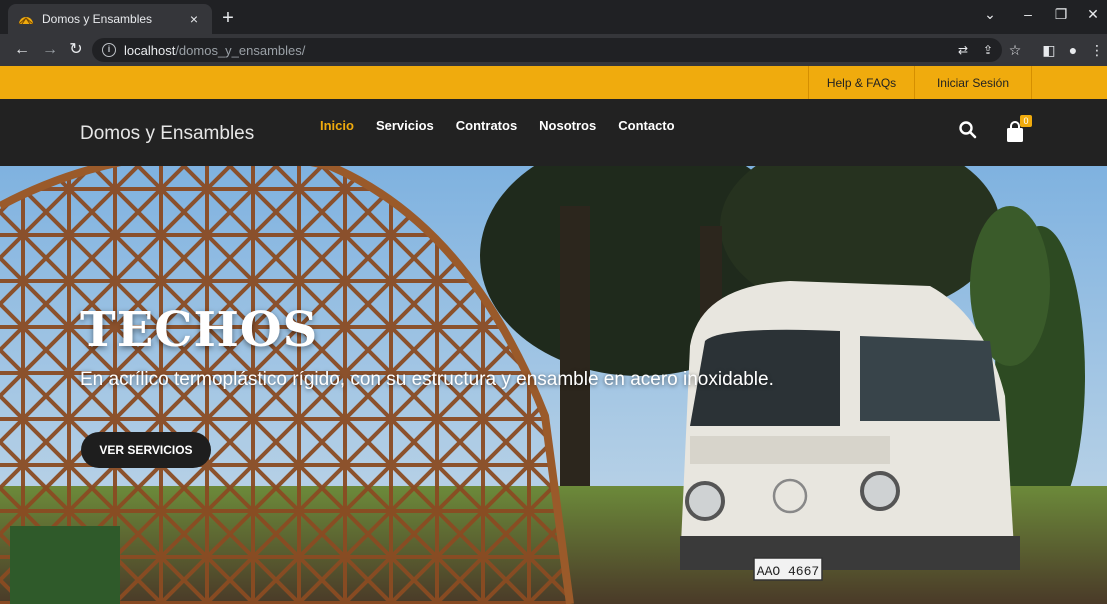 Image resolution: width=1107 pixels, height=604 pixels. Describe the element at coordinates (109, 50) in the screenshot. I see `site-info-icon: i` at that location.